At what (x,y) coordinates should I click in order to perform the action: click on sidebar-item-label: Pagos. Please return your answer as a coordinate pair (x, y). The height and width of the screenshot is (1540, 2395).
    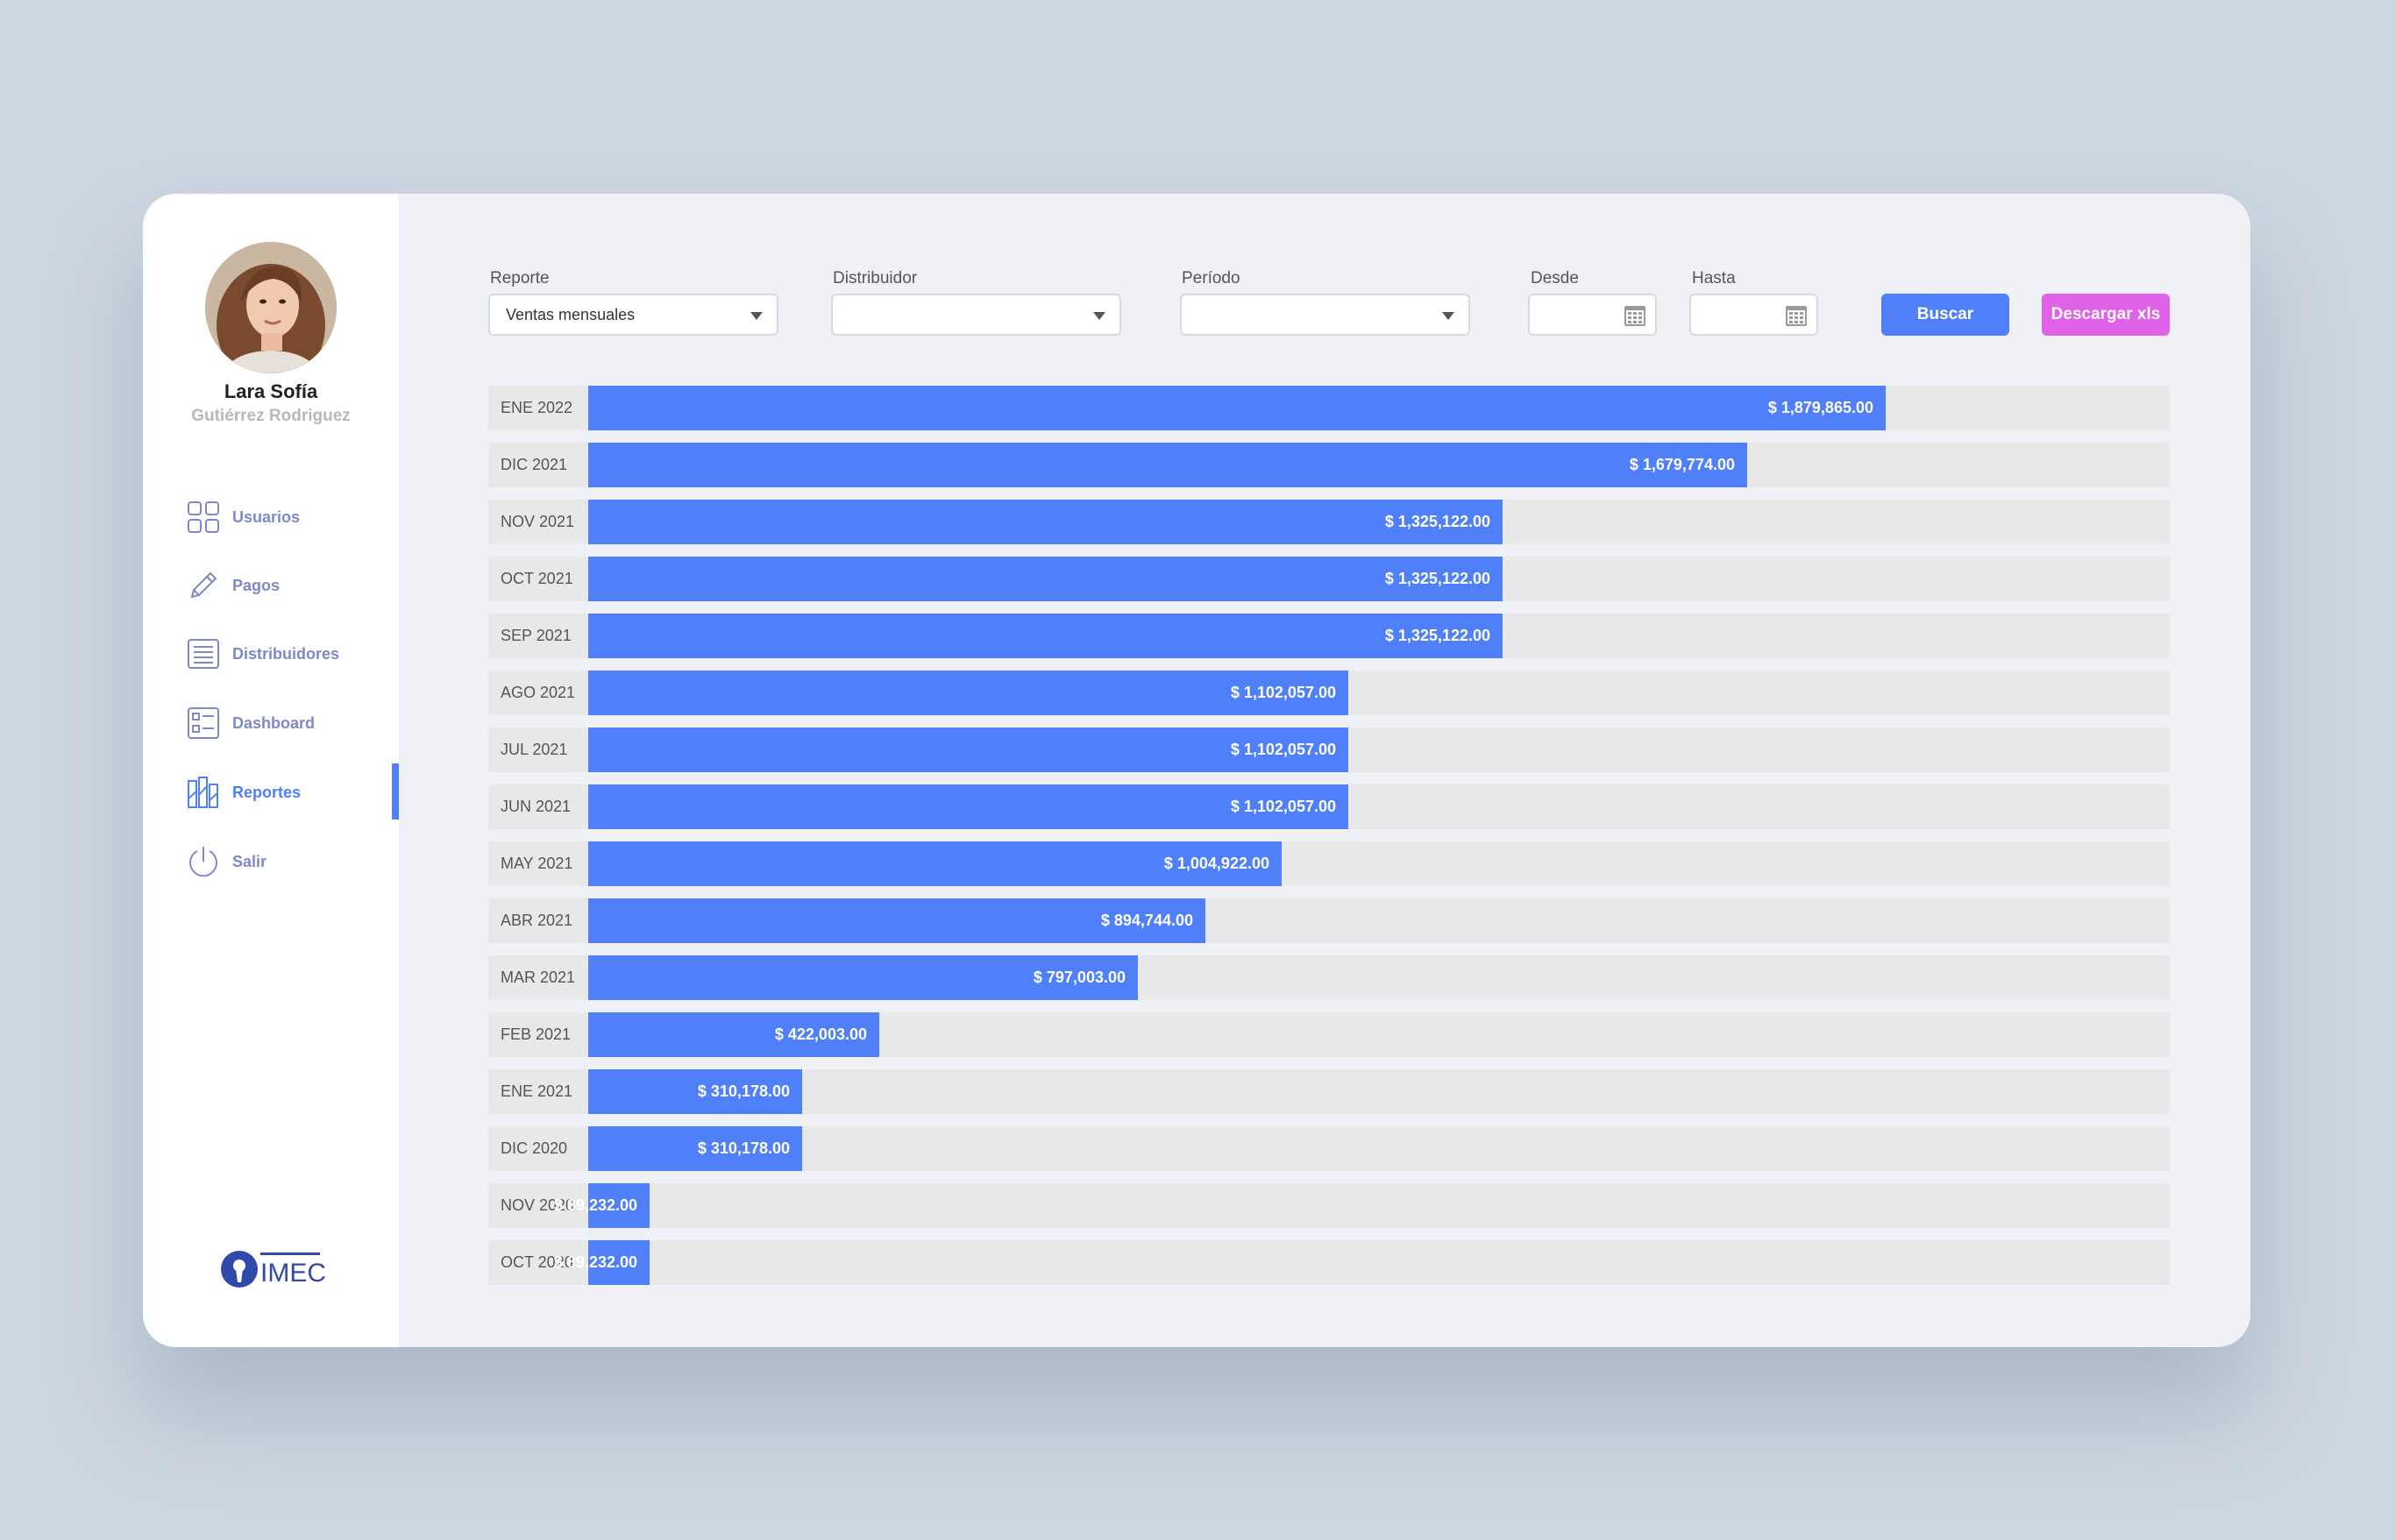
    Looking at the image, I should click on (256, 585).